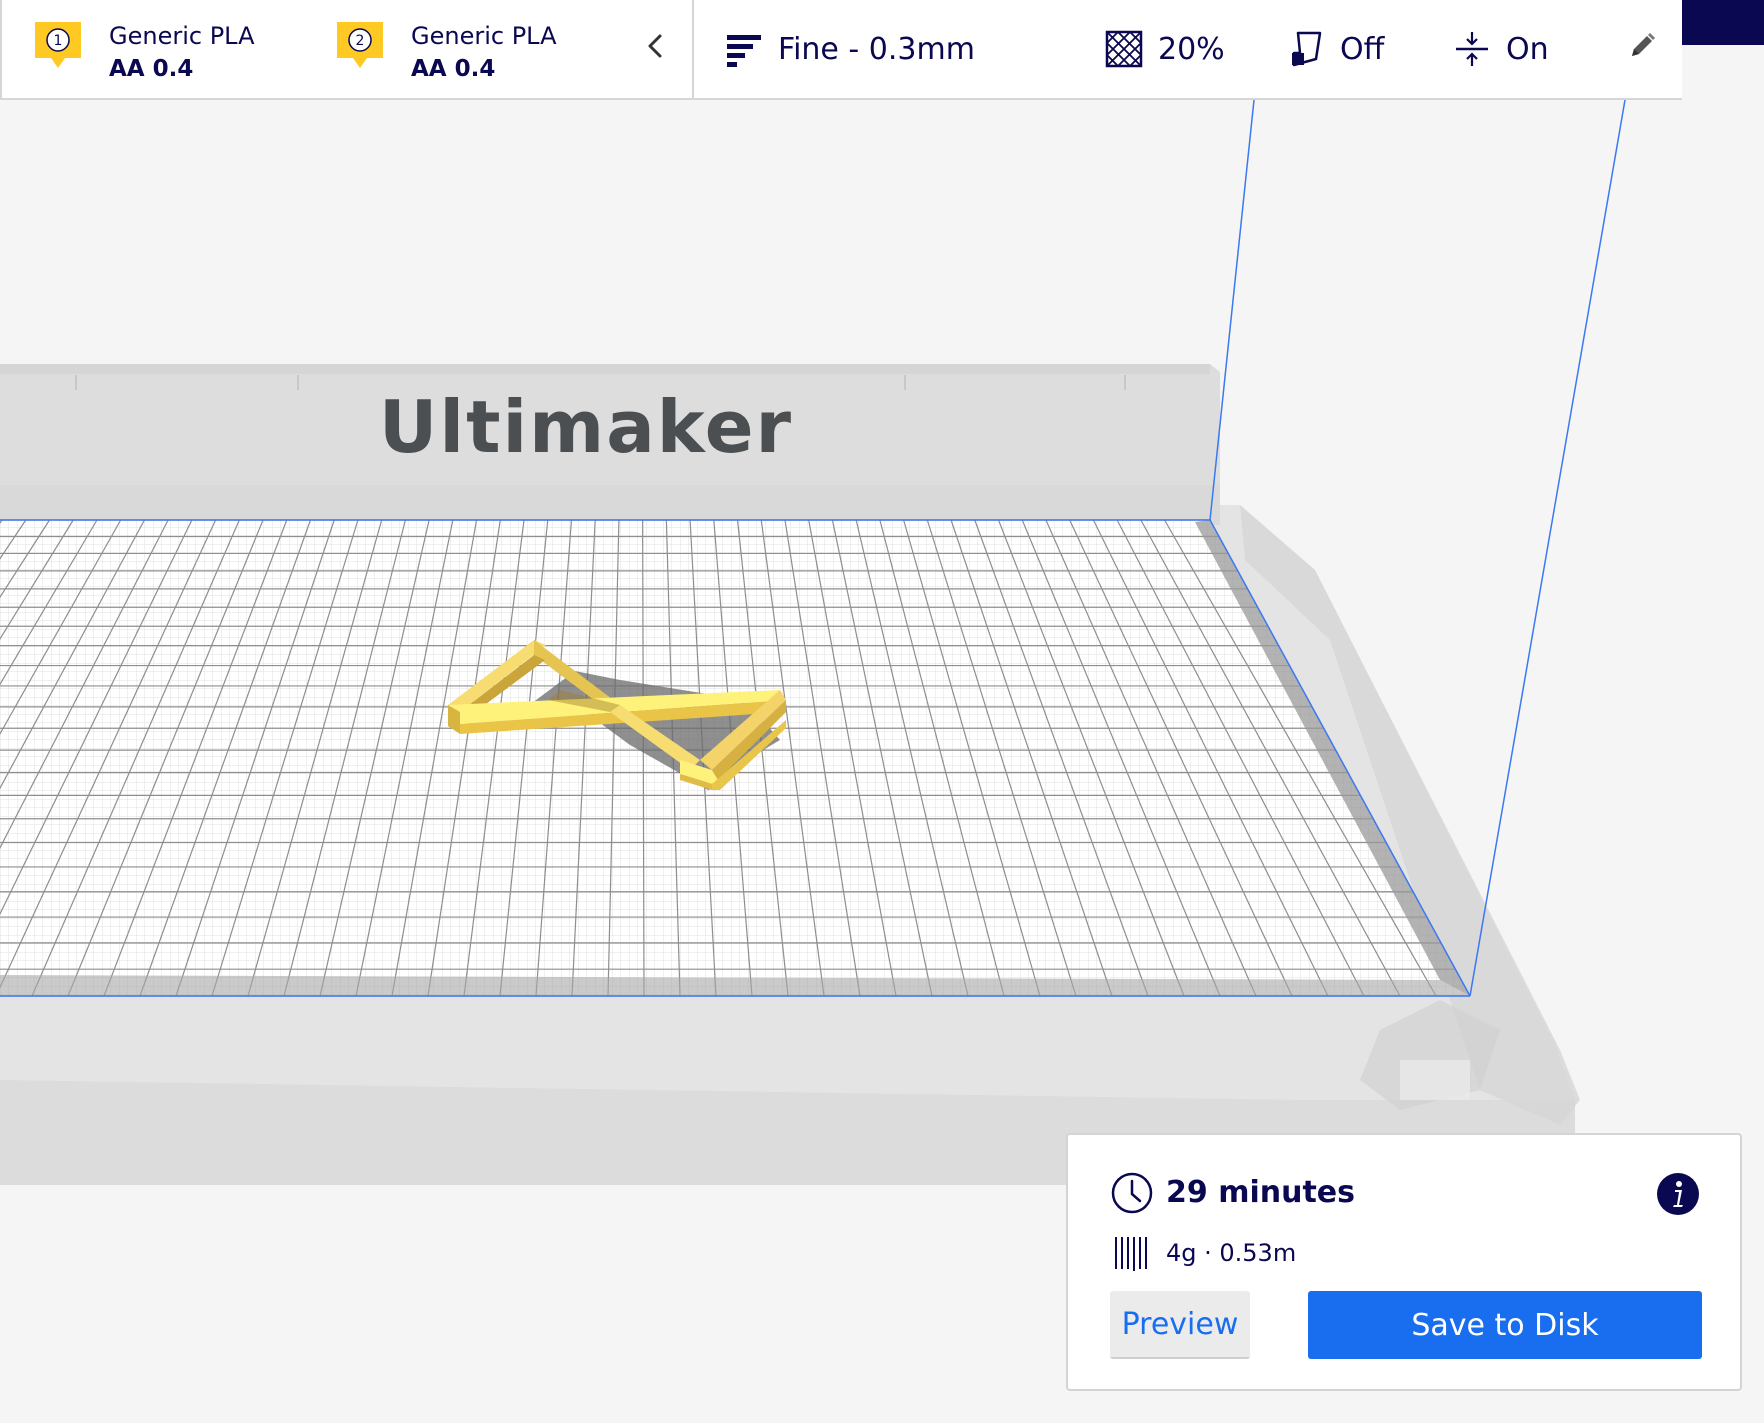  I want to click on extruder-1: 1 Generic PLA AA 0.4, so click(132, 49).